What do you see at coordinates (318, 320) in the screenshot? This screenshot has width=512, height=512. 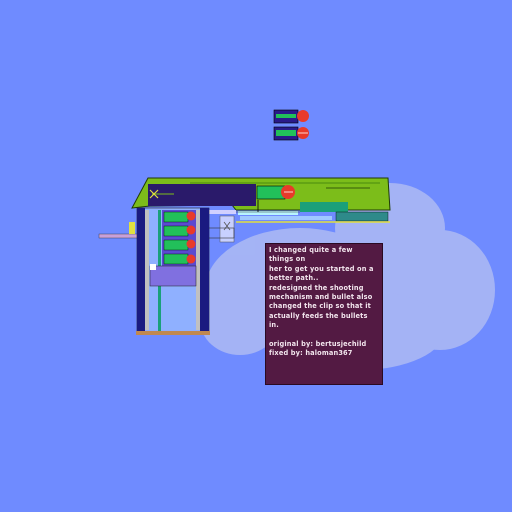 I see `note-line: actually feeds the bullets in.` at bounding box center [318, 320].